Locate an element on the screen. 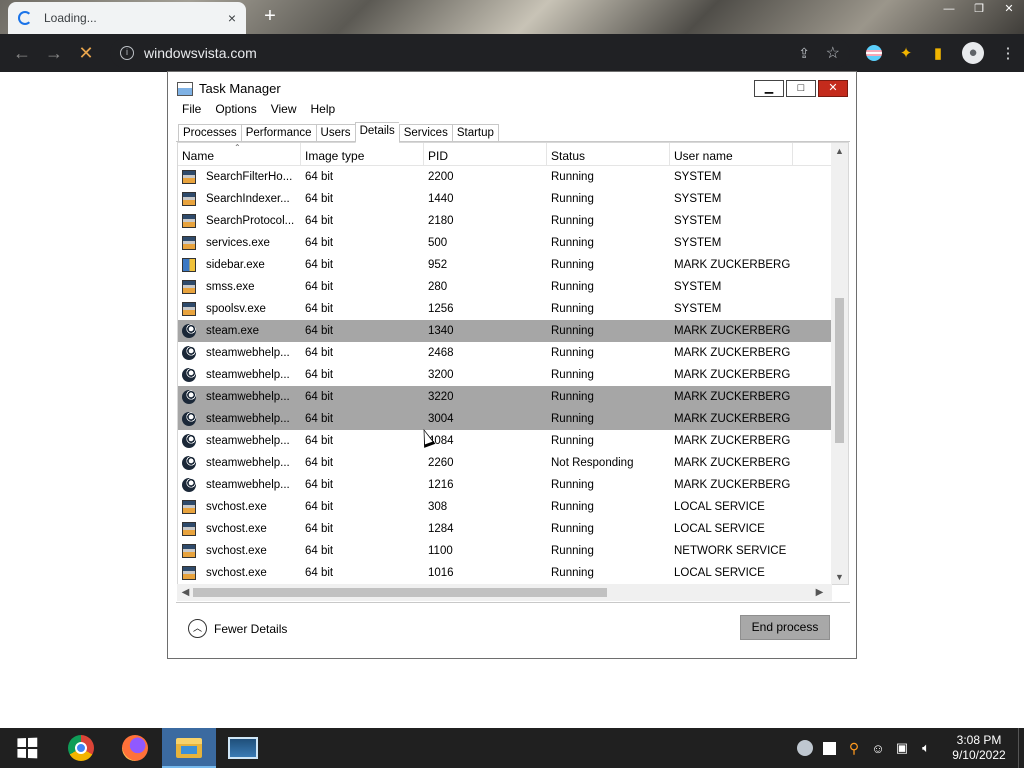 This screenshot has width=1024, height=768. clock: 3:08 PM 9/10/2022 is located at coordinates (979, 748).